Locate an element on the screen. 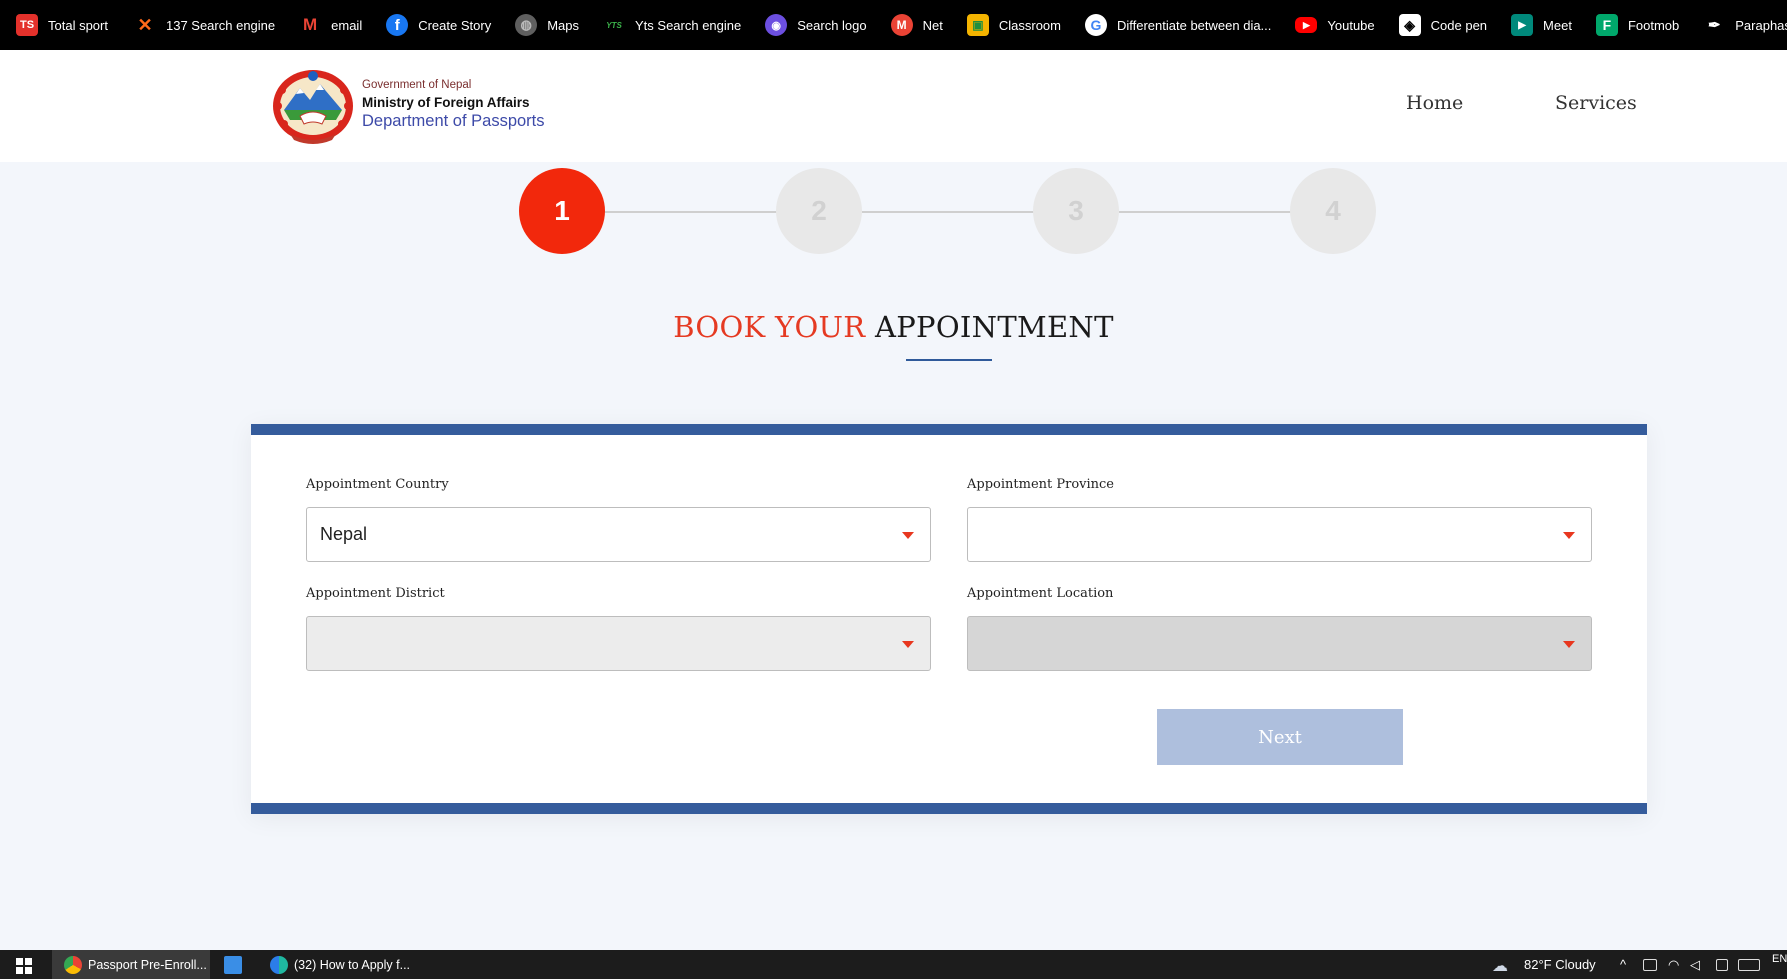 This screenshot has height=979, width=1787. bookmark-meet: ▶ Meet is located at coordinates (1541, 25).